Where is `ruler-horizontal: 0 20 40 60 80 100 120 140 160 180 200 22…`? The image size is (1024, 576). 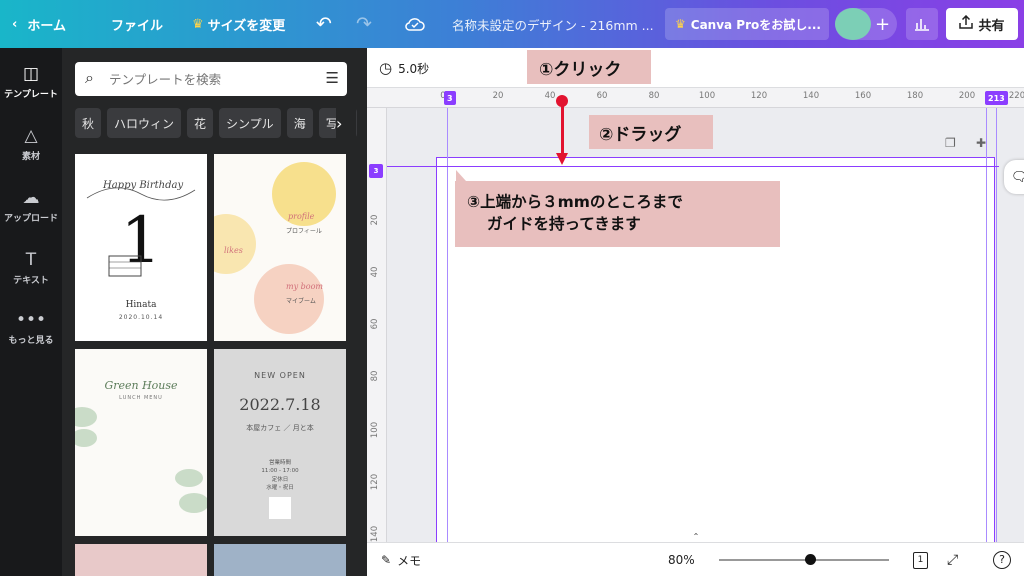
ruler-horizontal: 0 20 40 60 80 100 120 140 160 180 200 22… is located at coordinates (695, 98).